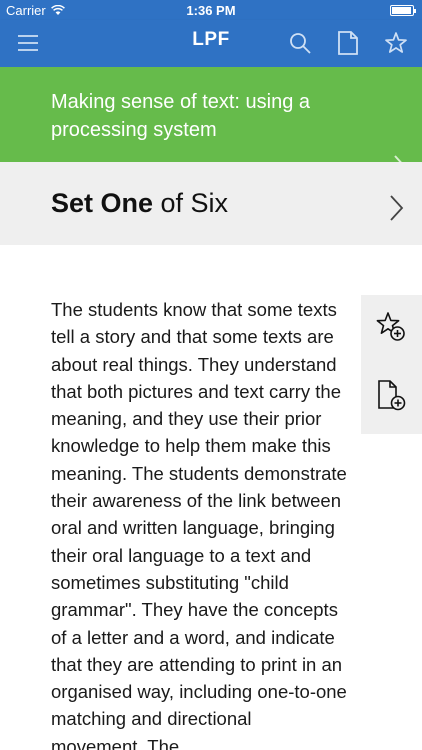  Describe the element at coordinates (396, 43) in the screenshot. I see `star-icon` at that location.